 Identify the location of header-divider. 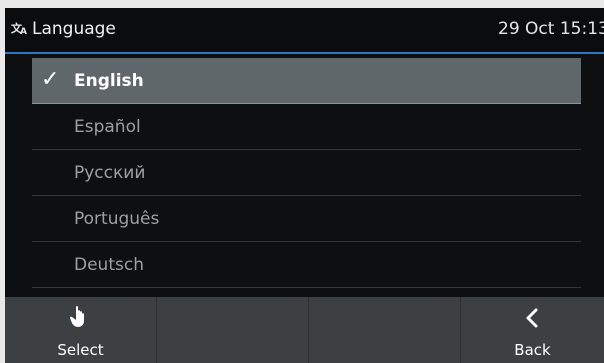
(304, 53).